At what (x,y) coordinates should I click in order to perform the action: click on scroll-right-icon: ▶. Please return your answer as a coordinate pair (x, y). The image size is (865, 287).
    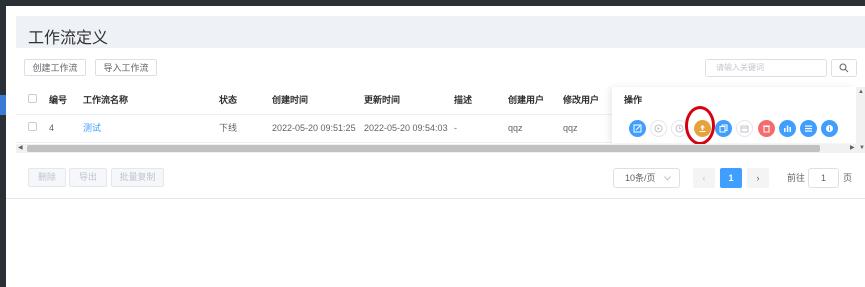
    Looking at the image, I should click on (852, 148).